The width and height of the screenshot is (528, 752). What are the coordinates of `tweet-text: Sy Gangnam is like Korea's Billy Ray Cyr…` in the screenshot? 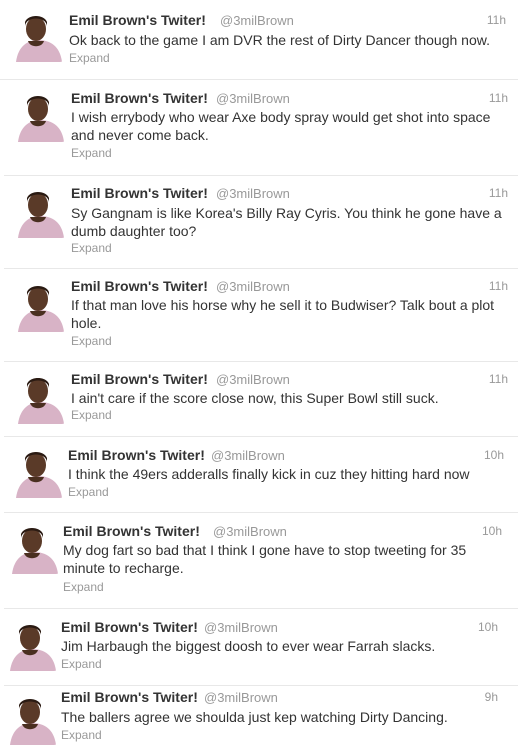 It's located at (286, 222).